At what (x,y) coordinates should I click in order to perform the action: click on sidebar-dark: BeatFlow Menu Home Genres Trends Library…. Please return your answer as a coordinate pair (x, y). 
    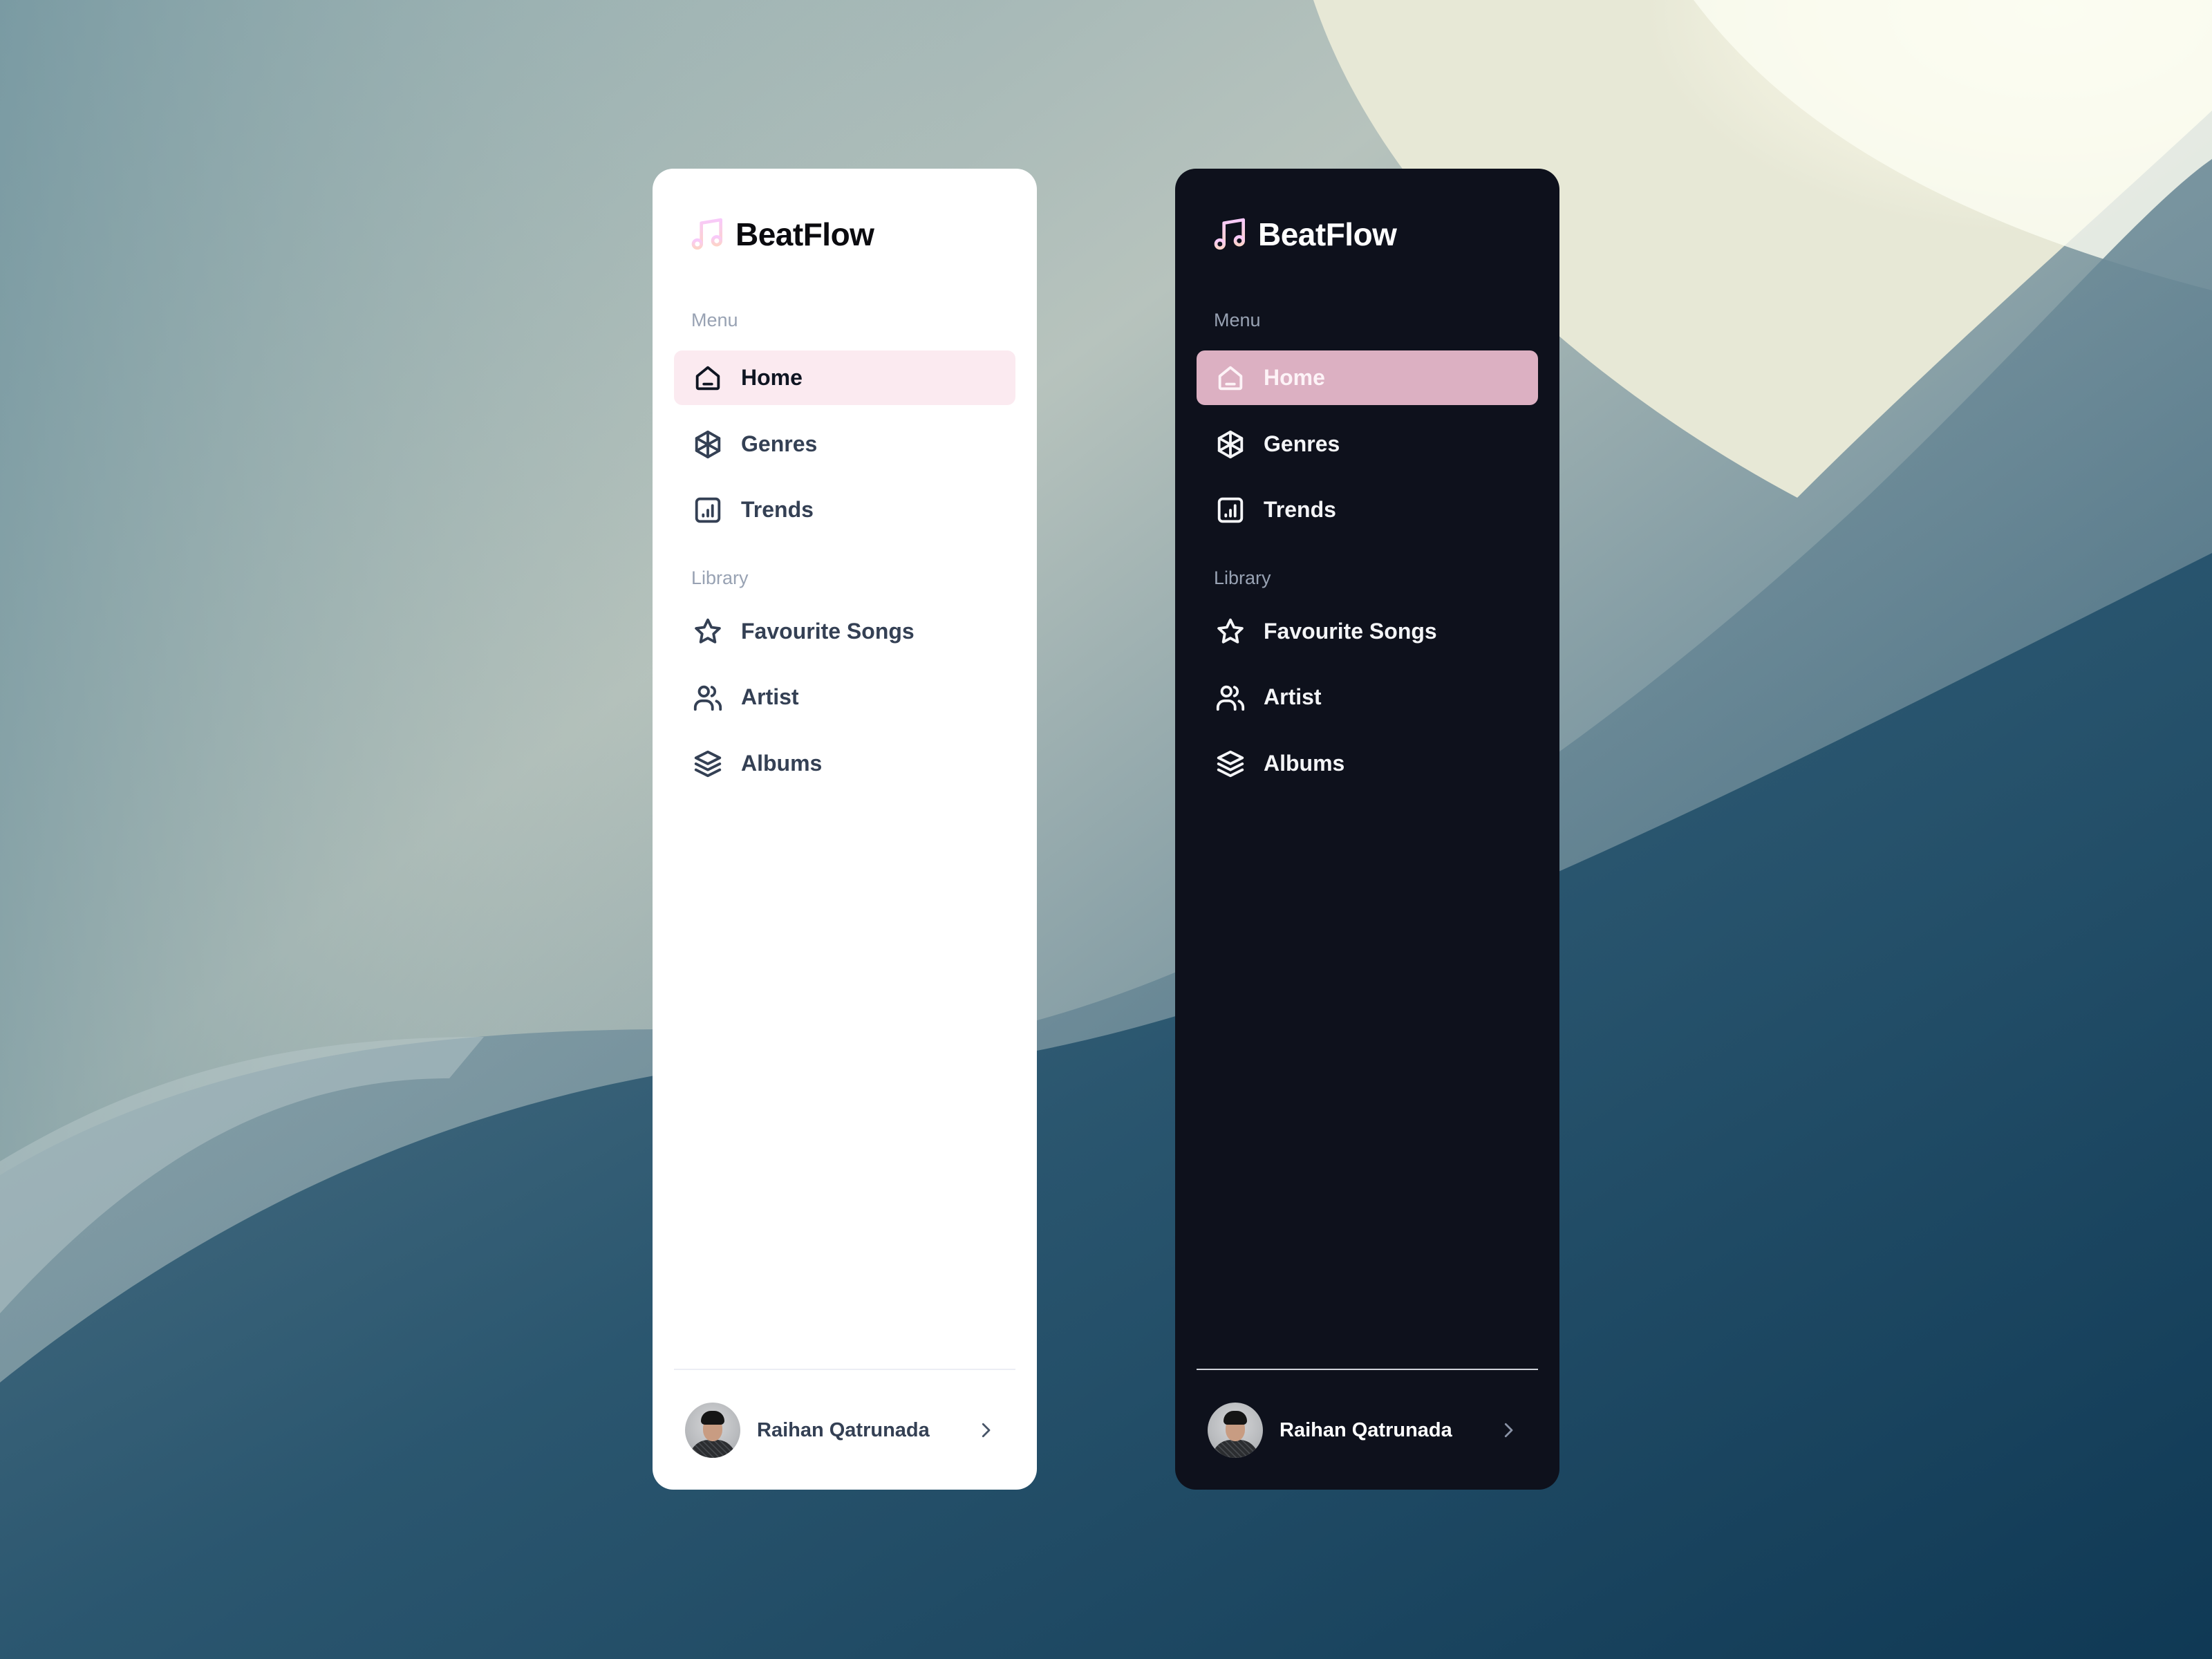
    Looking at the image, I should click on (1367, 829).